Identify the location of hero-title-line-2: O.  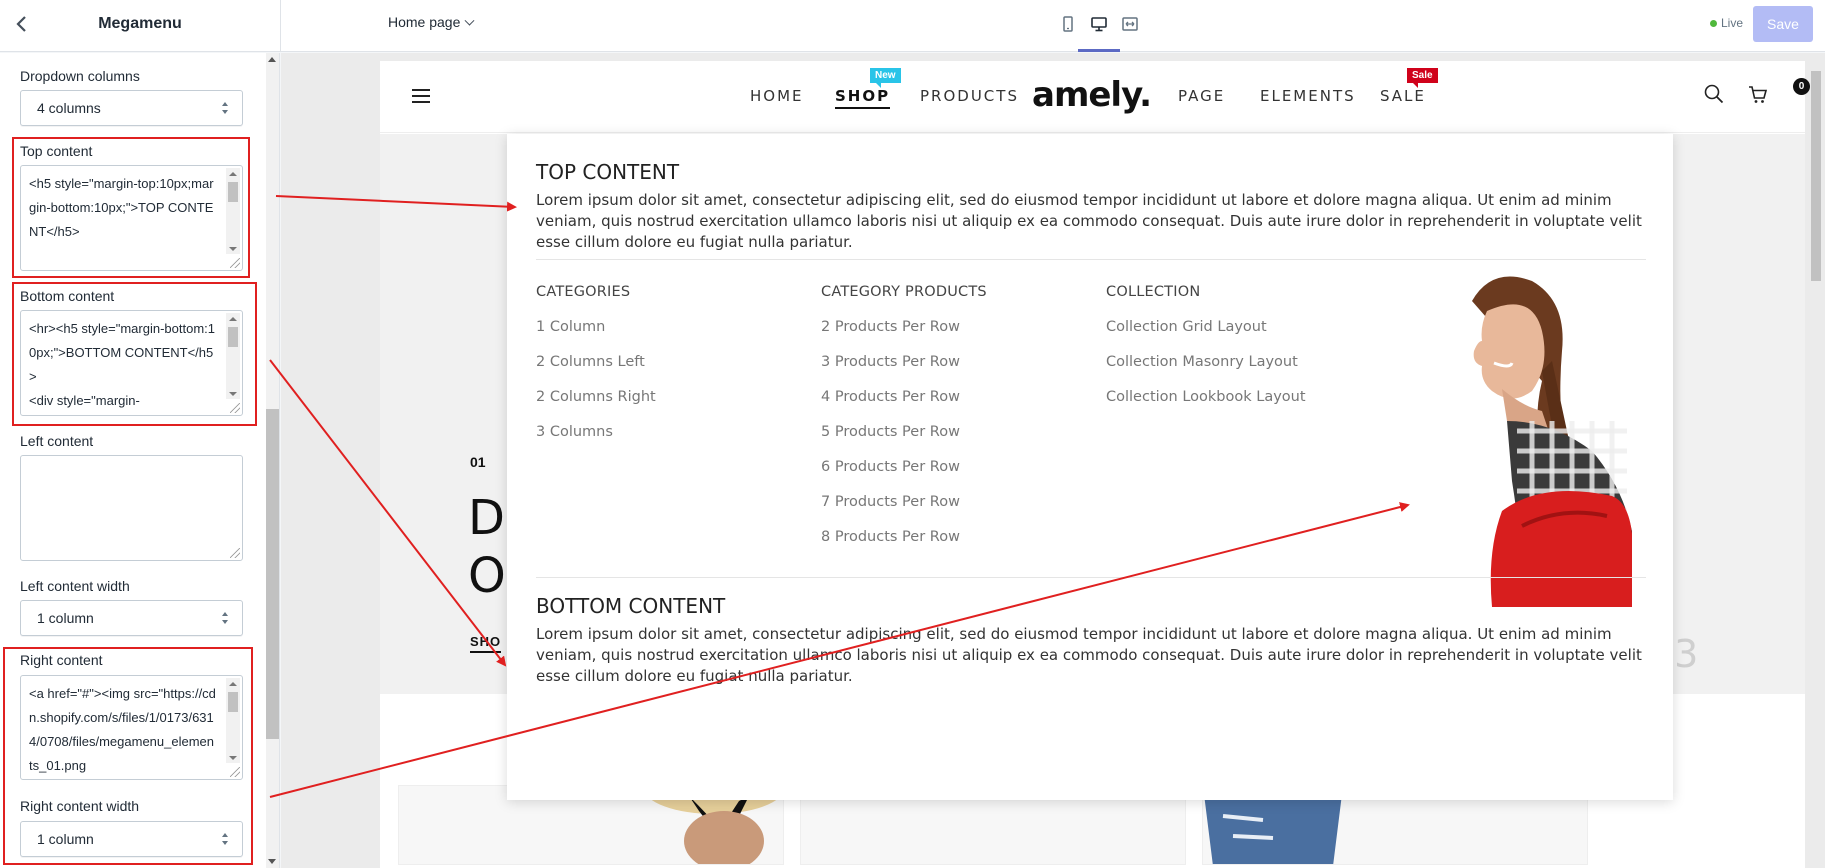
(487, 576).